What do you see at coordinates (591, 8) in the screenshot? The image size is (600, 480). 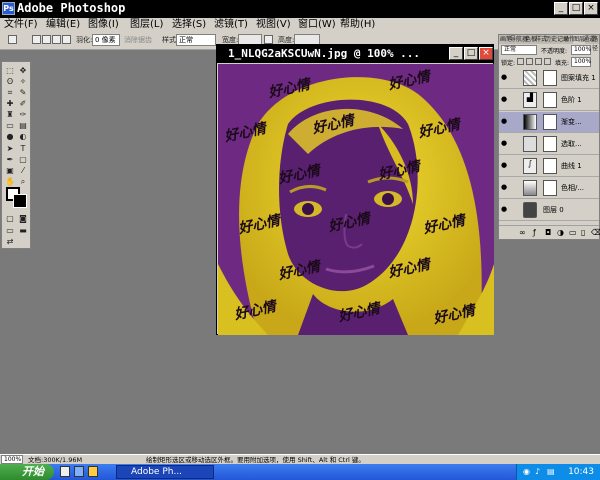 I see `close-button: ×` at bounding box center [591, 8].